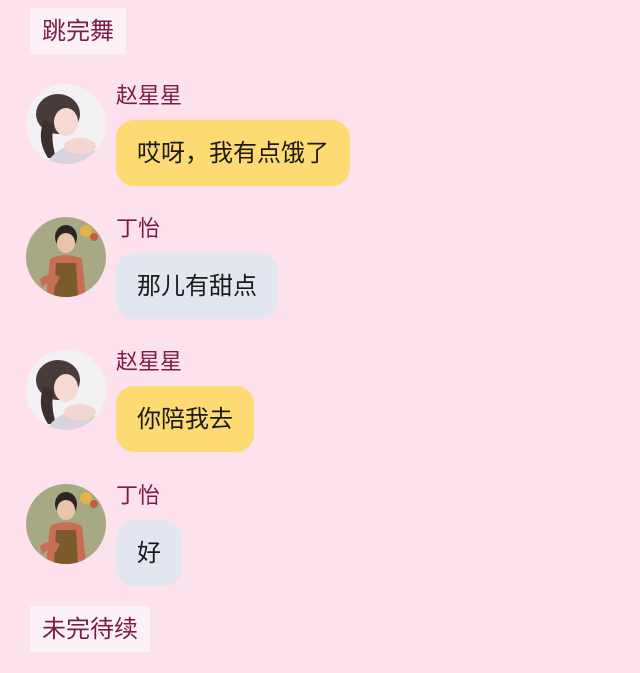  What do you see at coordinates (149, 553) in the screenshot?
I see `message-bubble: 好` at bounding box center [149, 553].